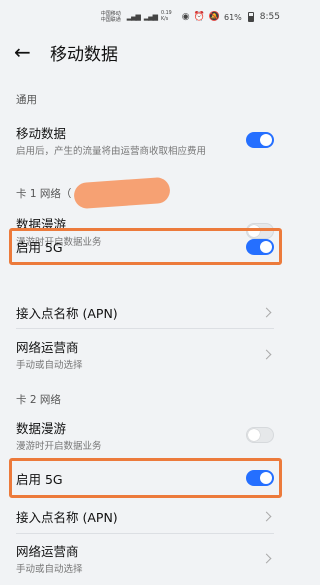 Image resolution: width=320 pixels, height=585 pixels. What do you see at coordinates (260, 435) in the screenshot?
I see `sim2-roaming-toggle` at bounding box center [260, 435].